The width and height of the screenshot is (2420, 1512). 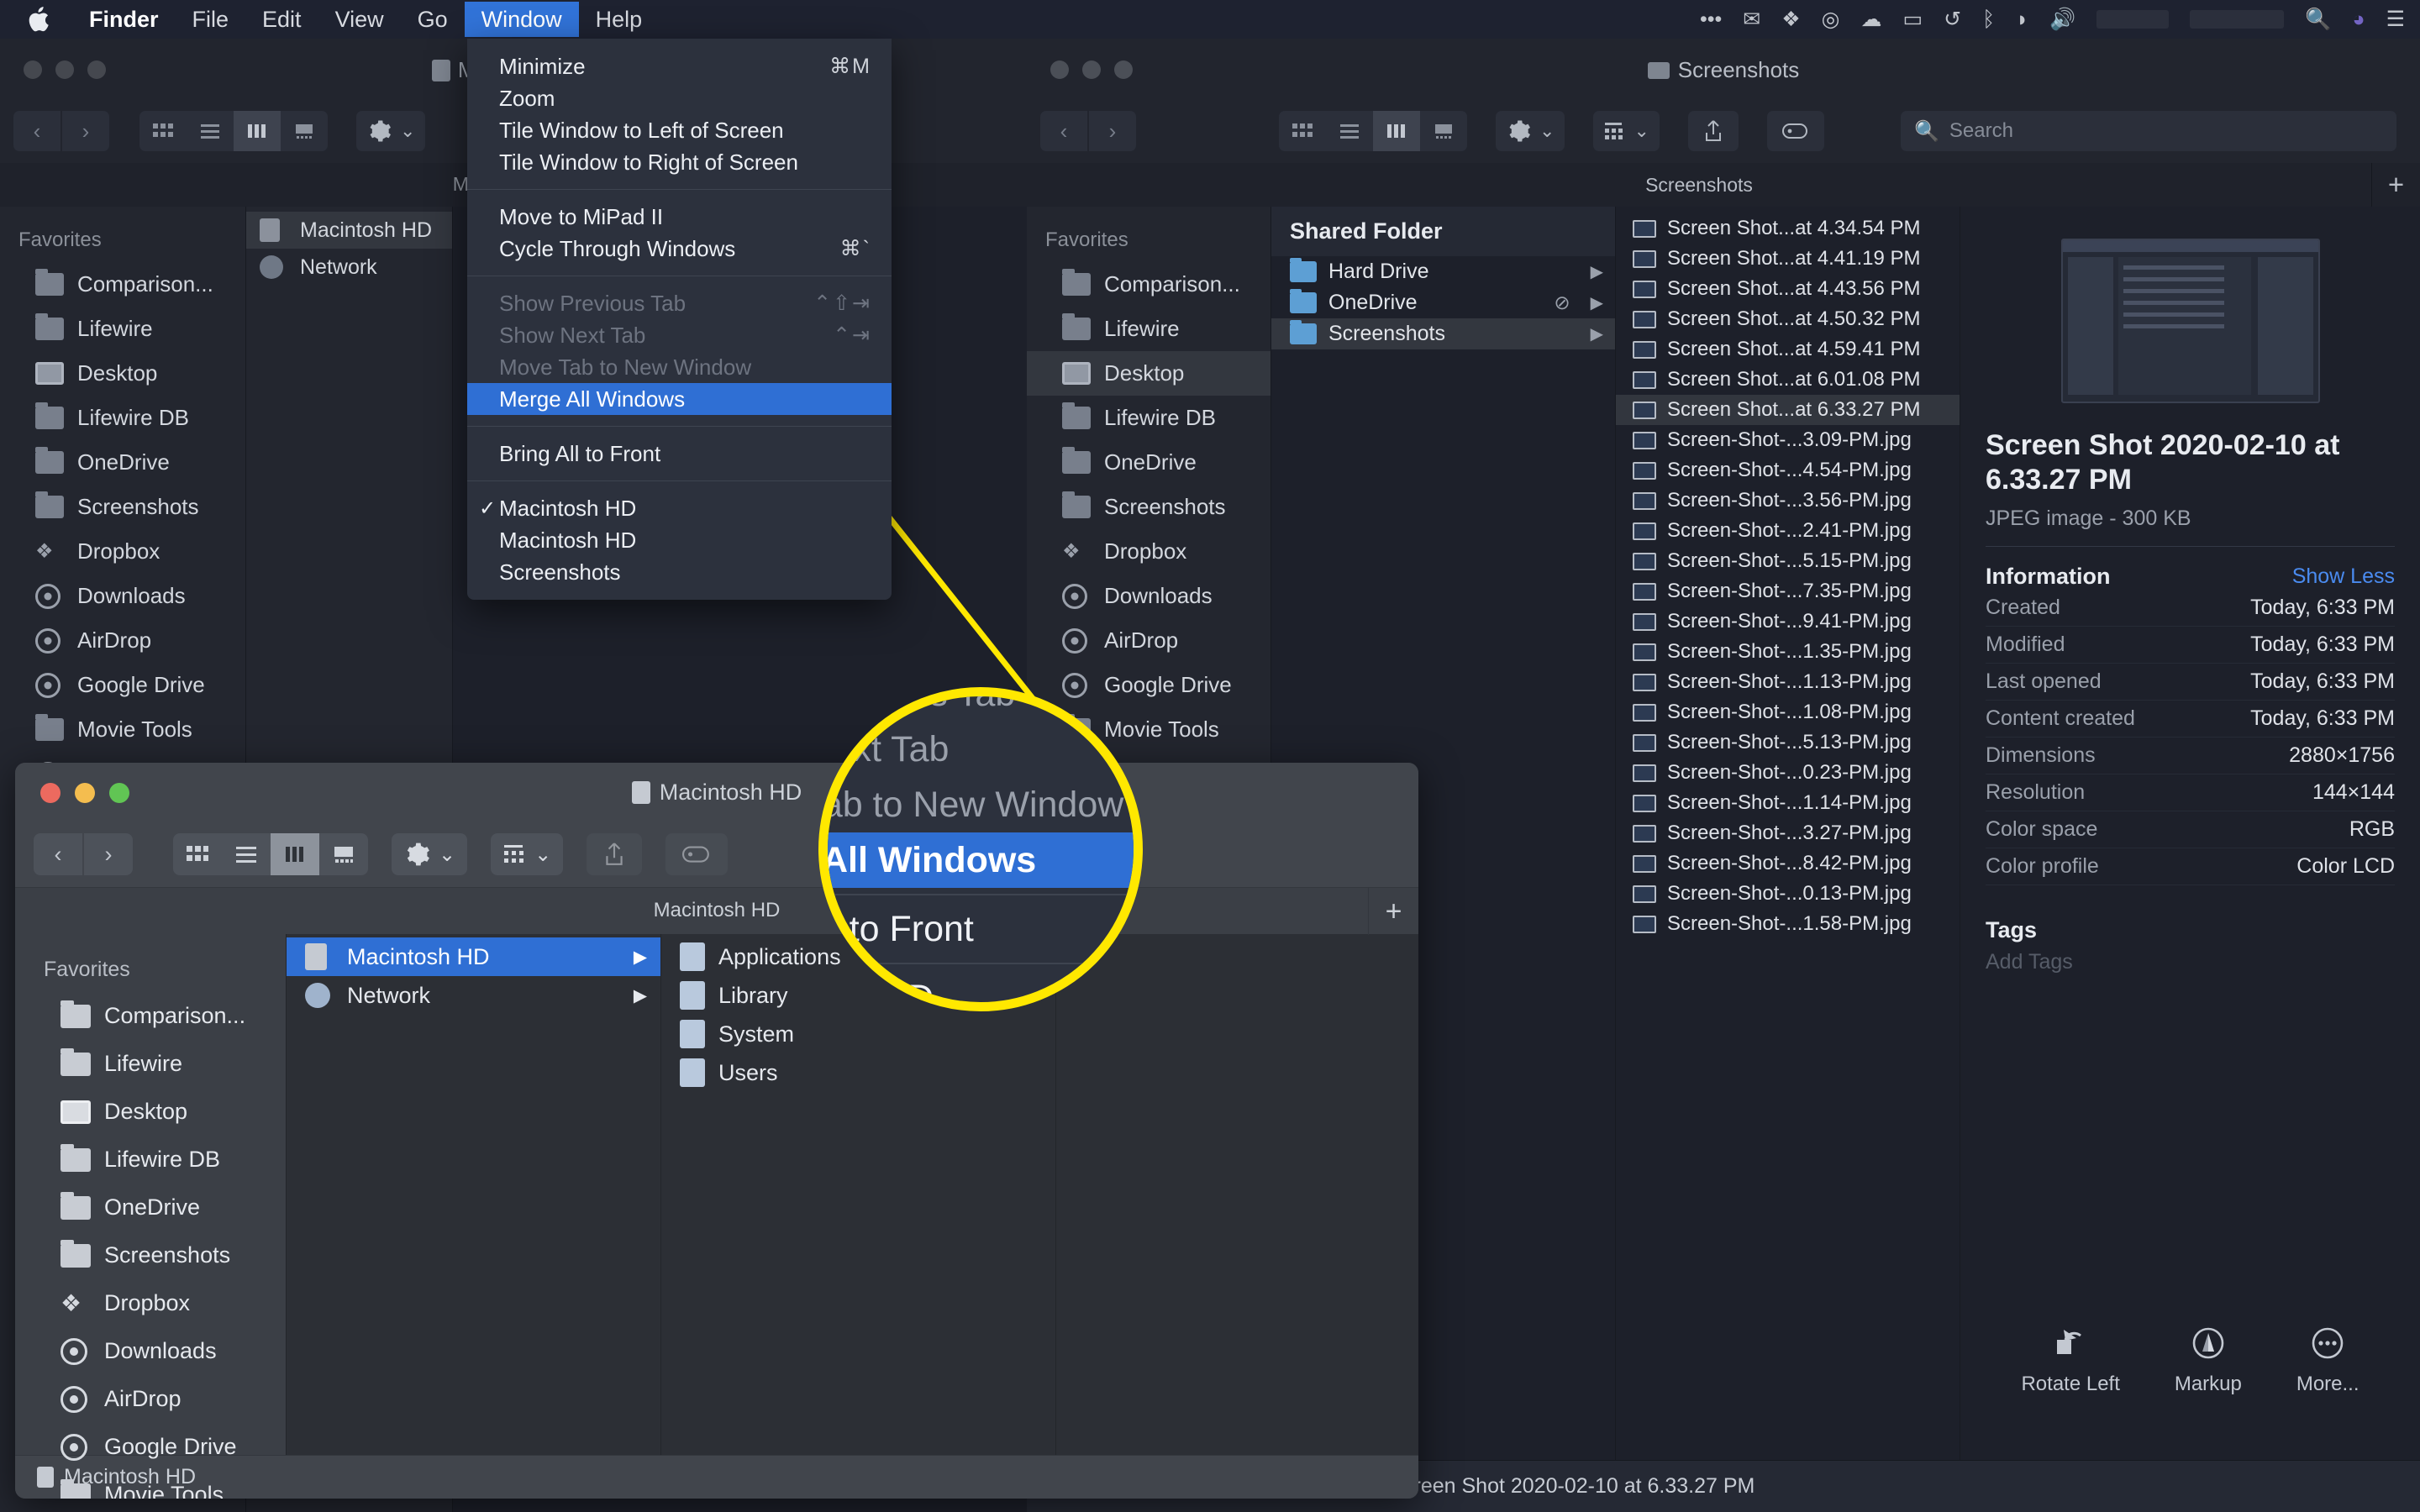 I want to click on menu-item-minimize: Minimize ⌘M, so click(x=679, y=66).